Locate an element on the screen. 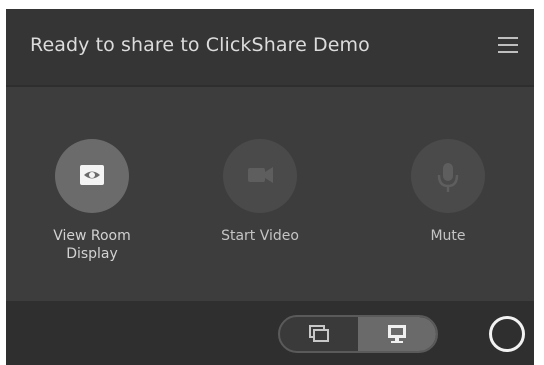  start-video-circle is located at coordinates (260, 176).